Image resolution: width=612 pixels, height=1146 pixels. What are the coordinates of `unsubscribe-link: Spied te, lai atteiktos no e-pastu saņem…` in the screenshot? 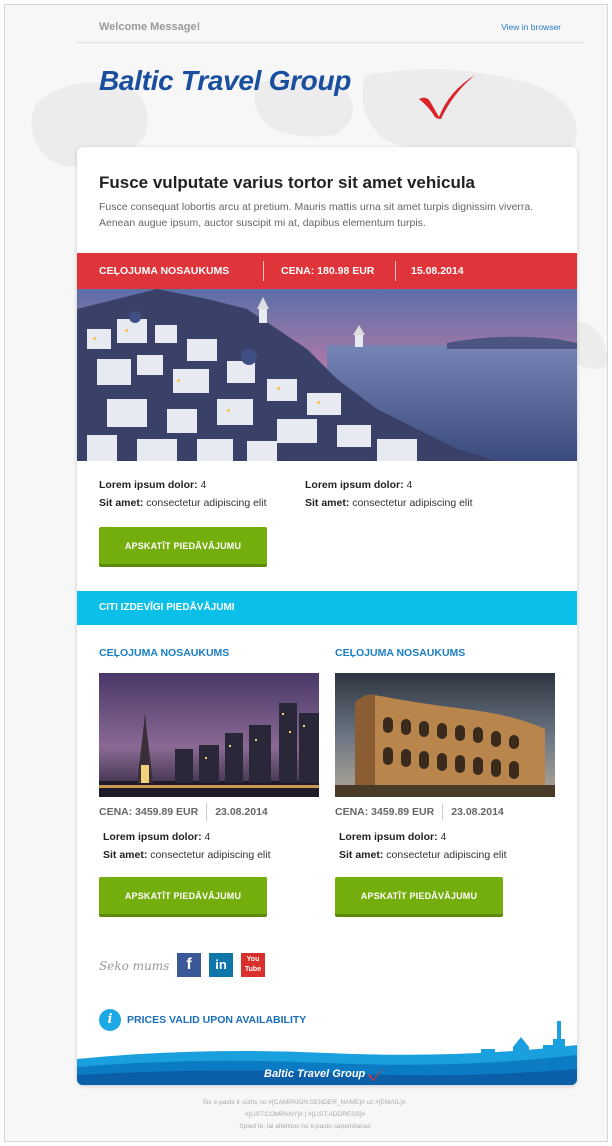 It's located at (305, 1127).